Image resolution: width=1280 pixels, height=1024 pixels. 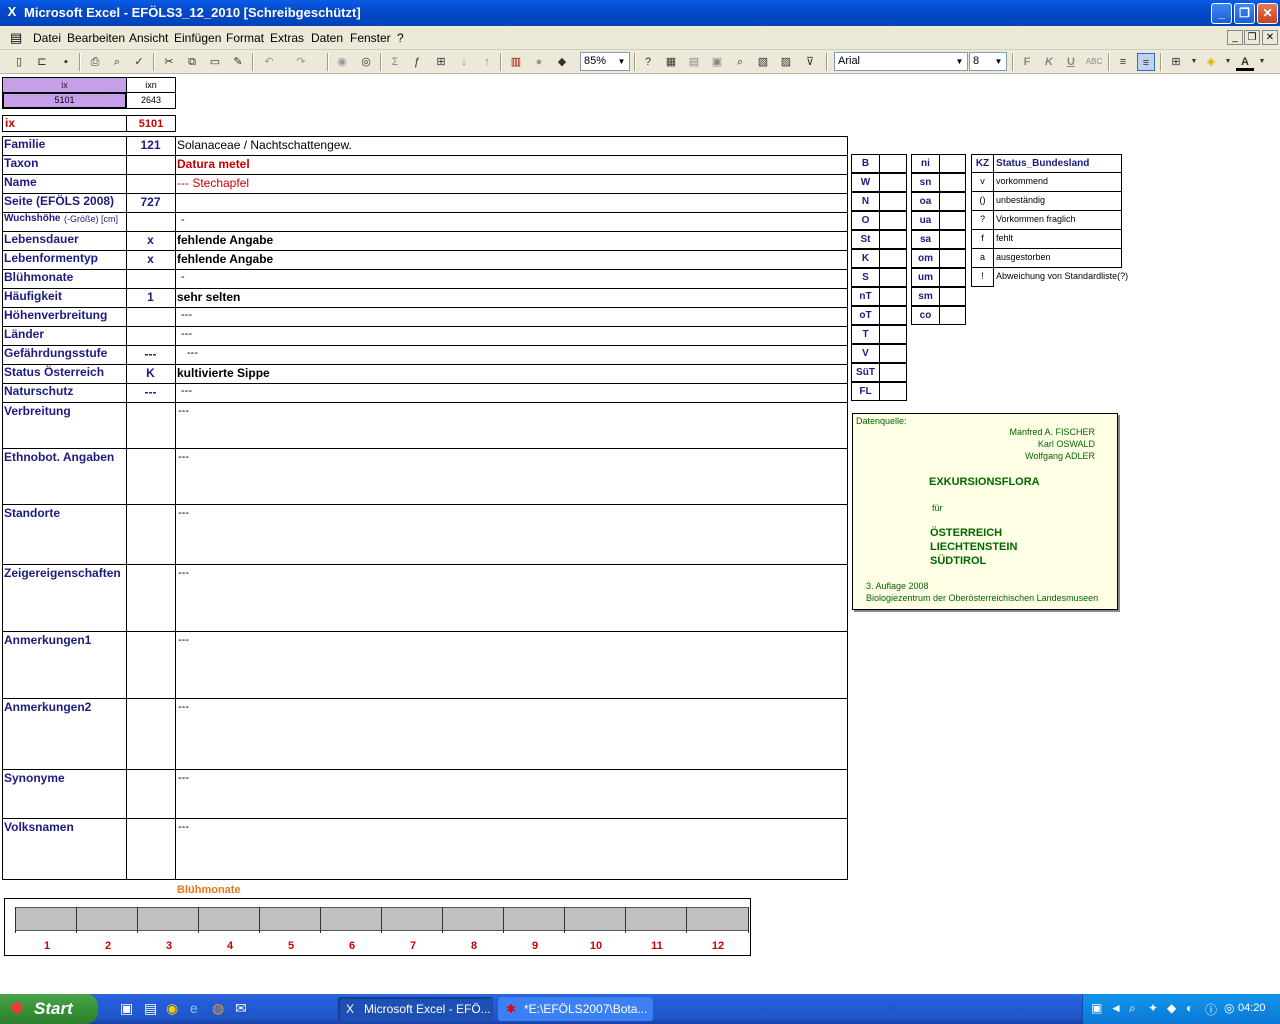 I want to click on firefox-icon: ◍, so click(x=218, y=1008).